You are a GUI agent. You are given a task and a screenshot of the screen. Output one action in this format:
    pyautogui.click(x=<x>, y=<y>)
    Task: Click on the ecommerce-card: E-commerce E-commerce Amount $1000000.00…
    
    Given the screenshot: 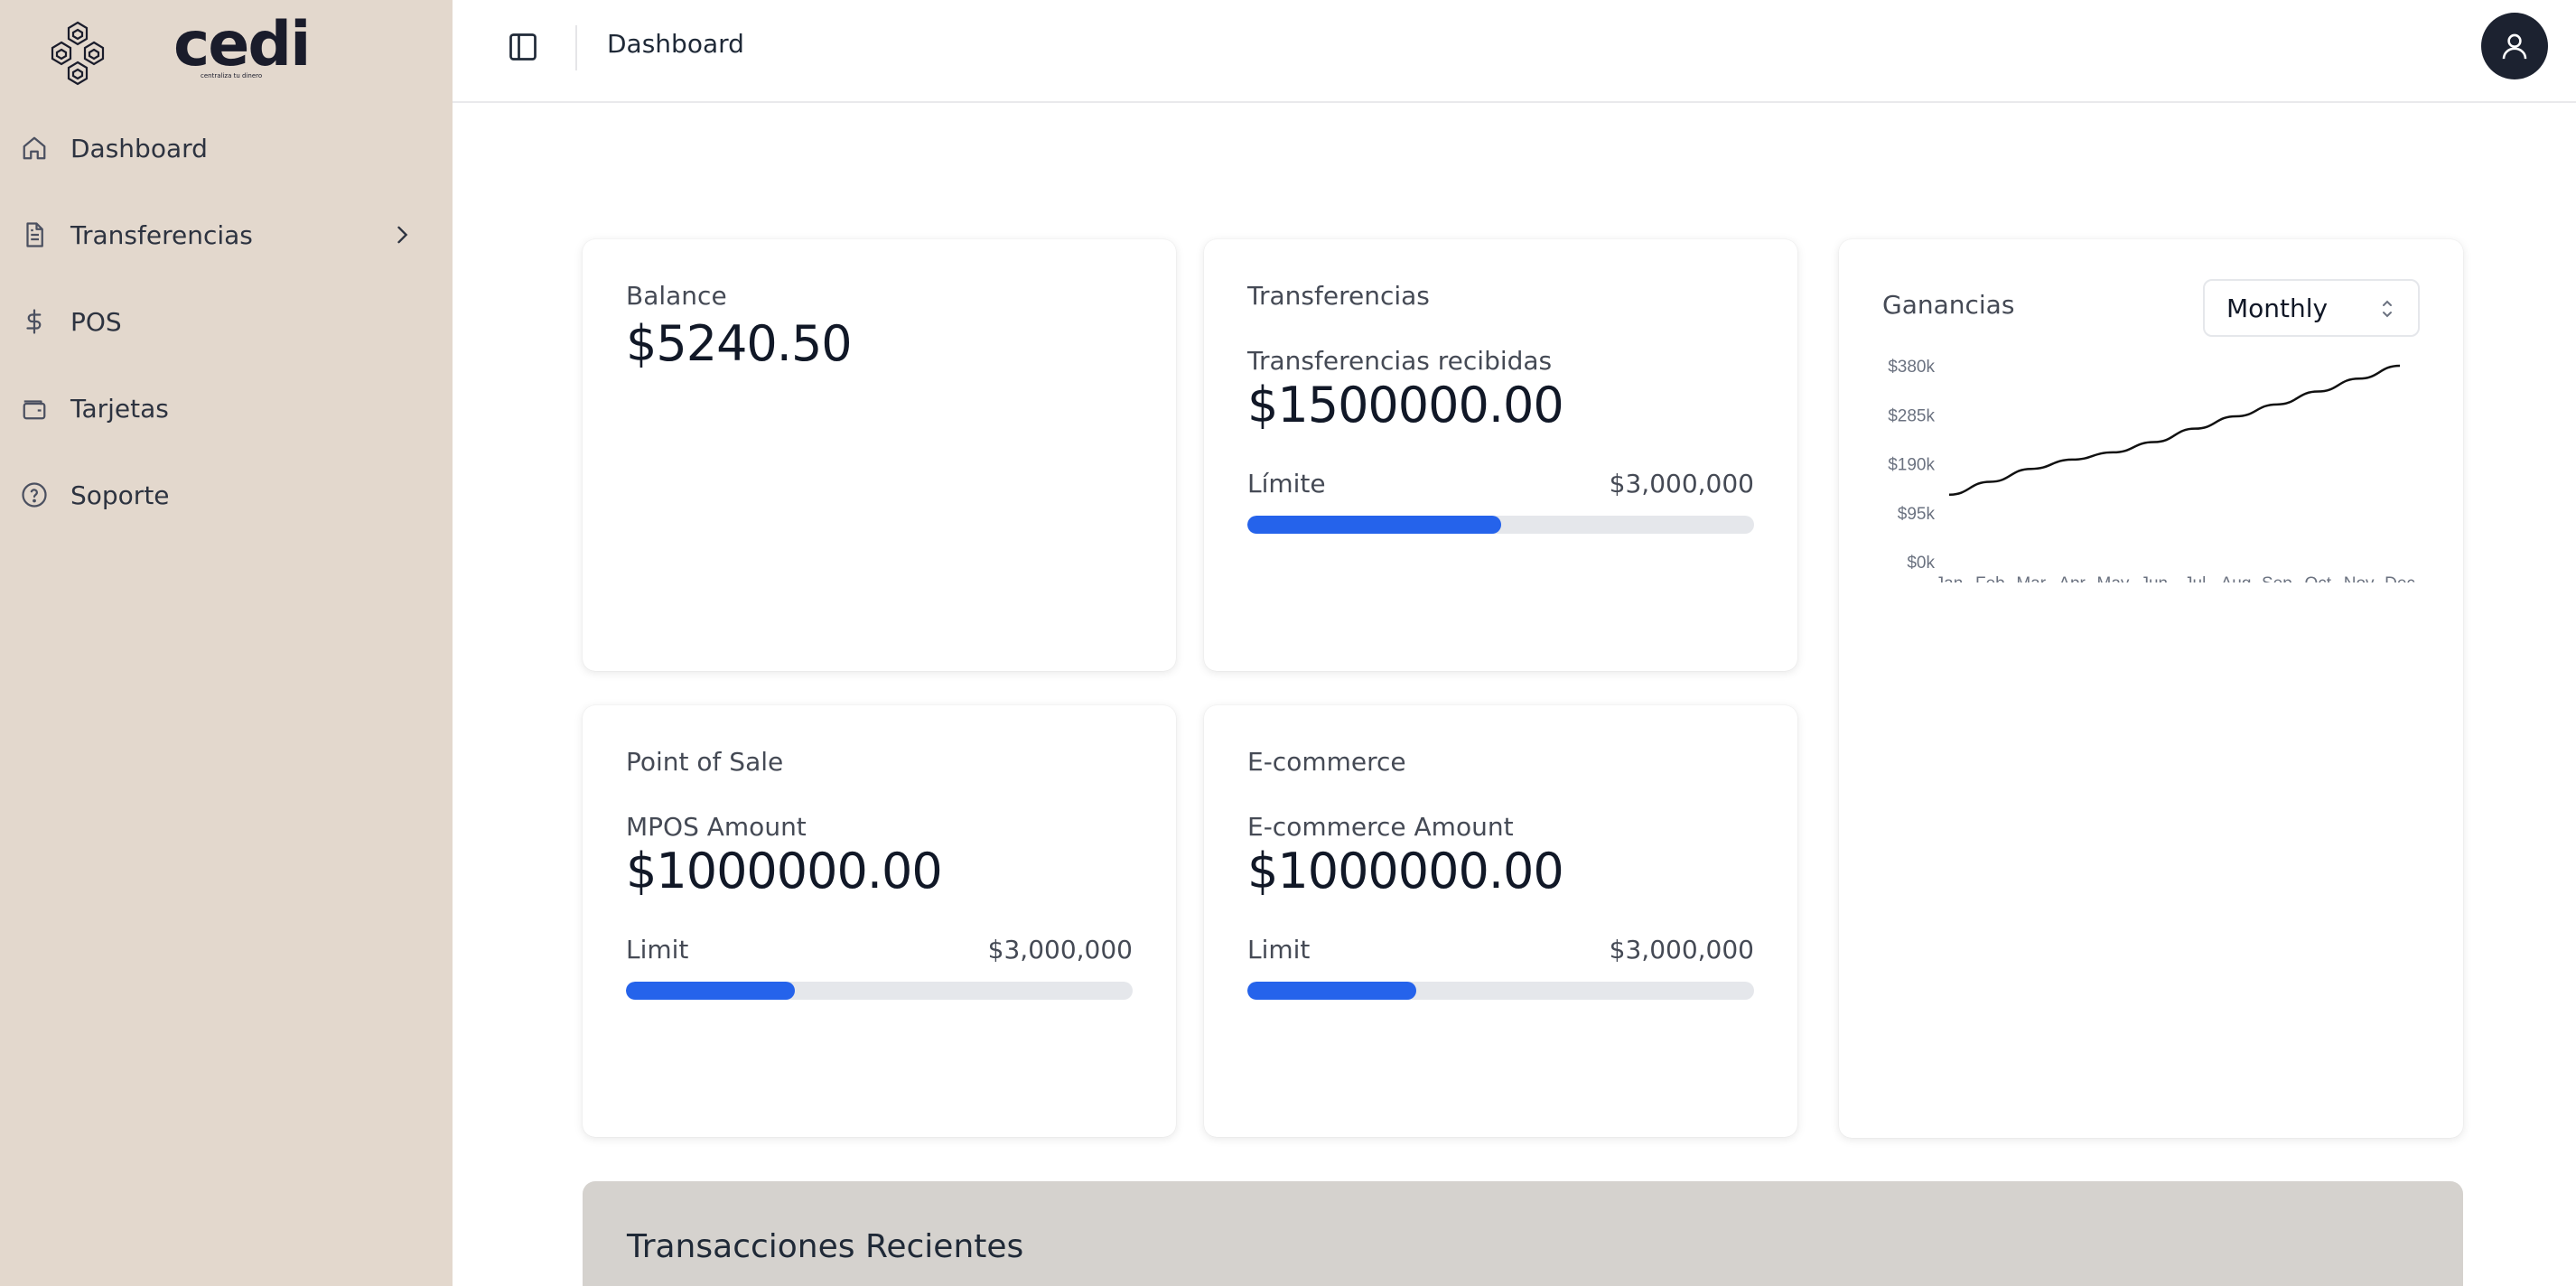 What is the action you would take?
    pyautogui.click(x=1501, y=921)
    